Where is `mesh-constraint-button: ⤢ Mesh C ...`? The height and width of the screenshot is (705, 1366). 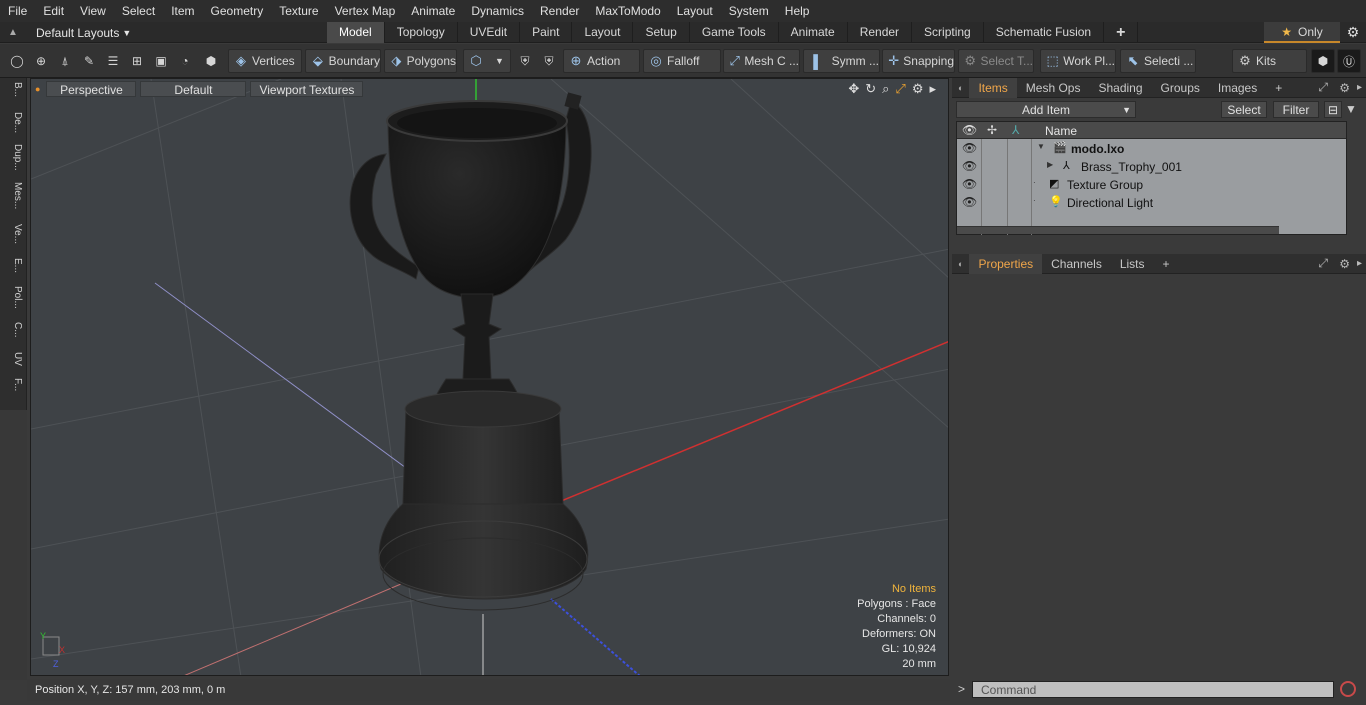 mesh-constraint-button: ⤢ Mesh C ... is located at coordinates (761, 61).